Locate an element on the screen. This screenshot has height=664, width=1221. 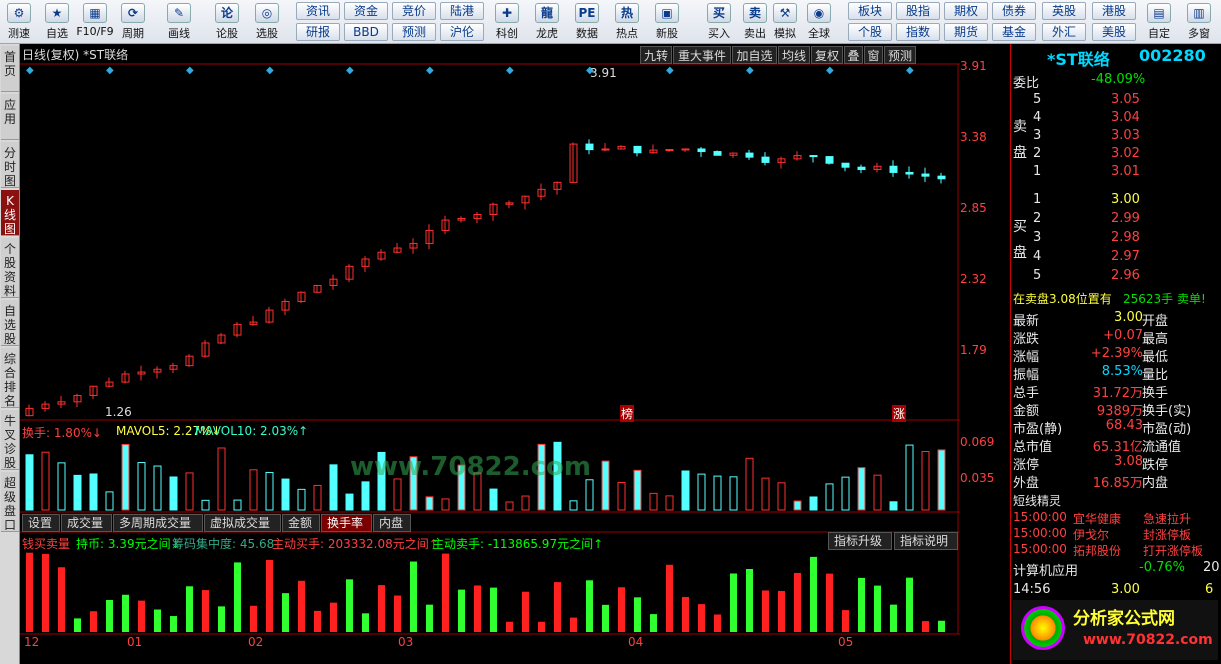
toolbar-item-7: ✚ 科创 is located at coordinates (507, 22).